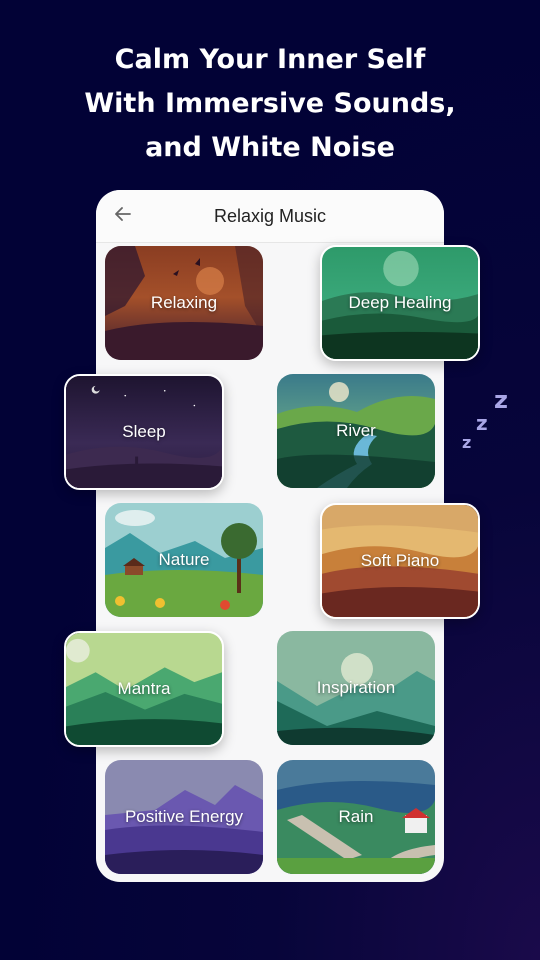  Describe the element at coordinates (270, 59) in the screenshot. I see `headline-line-1: Calm Your Inner Self` at that location.